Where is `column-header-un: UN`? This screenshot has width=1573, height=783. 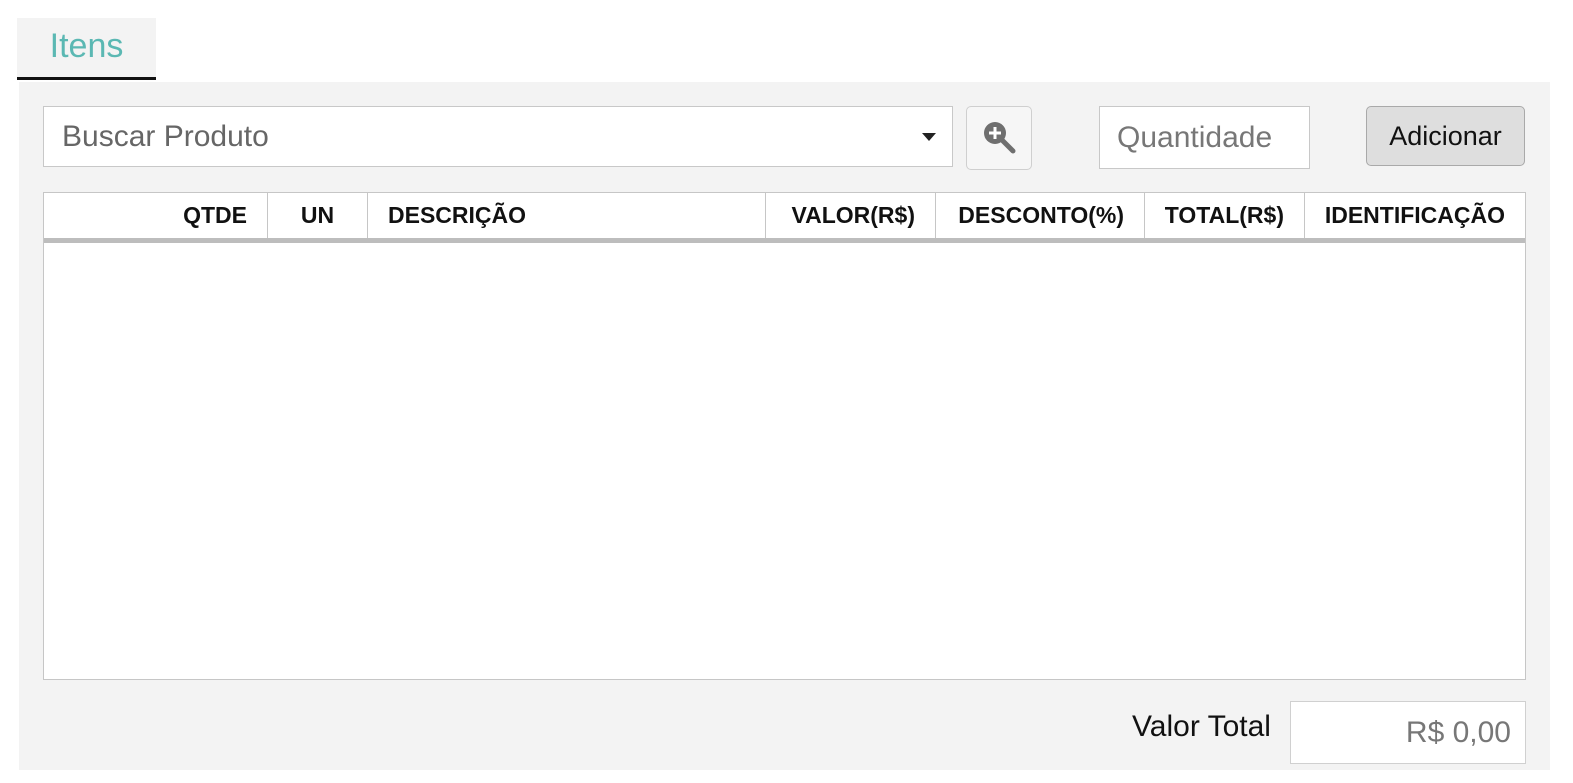
column-header-un: UN is located at coordinates (318, 215).